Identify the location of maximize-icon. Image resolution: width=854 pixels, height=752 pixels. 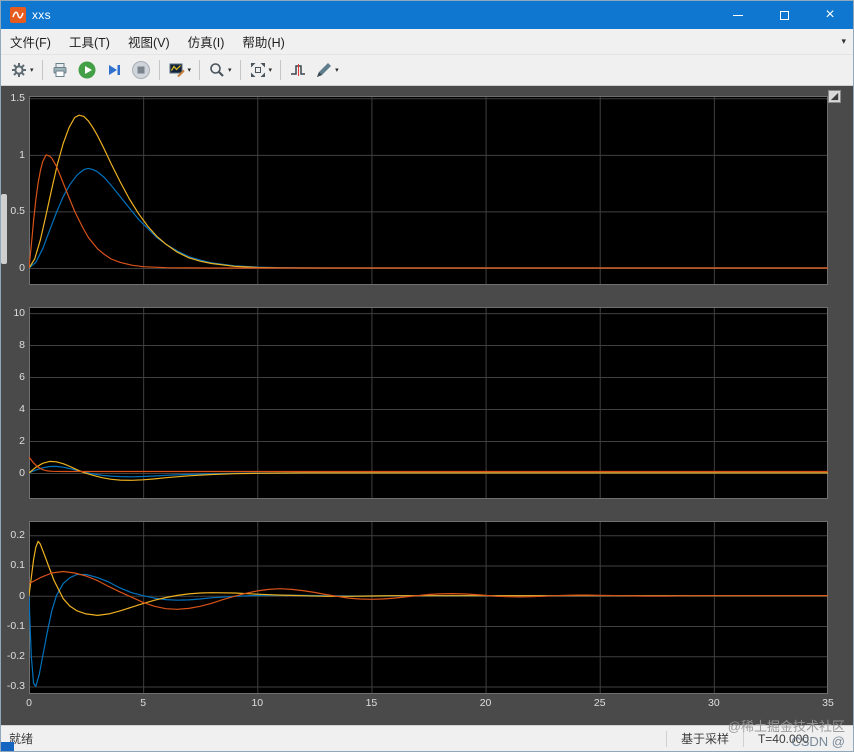
(784, 15).